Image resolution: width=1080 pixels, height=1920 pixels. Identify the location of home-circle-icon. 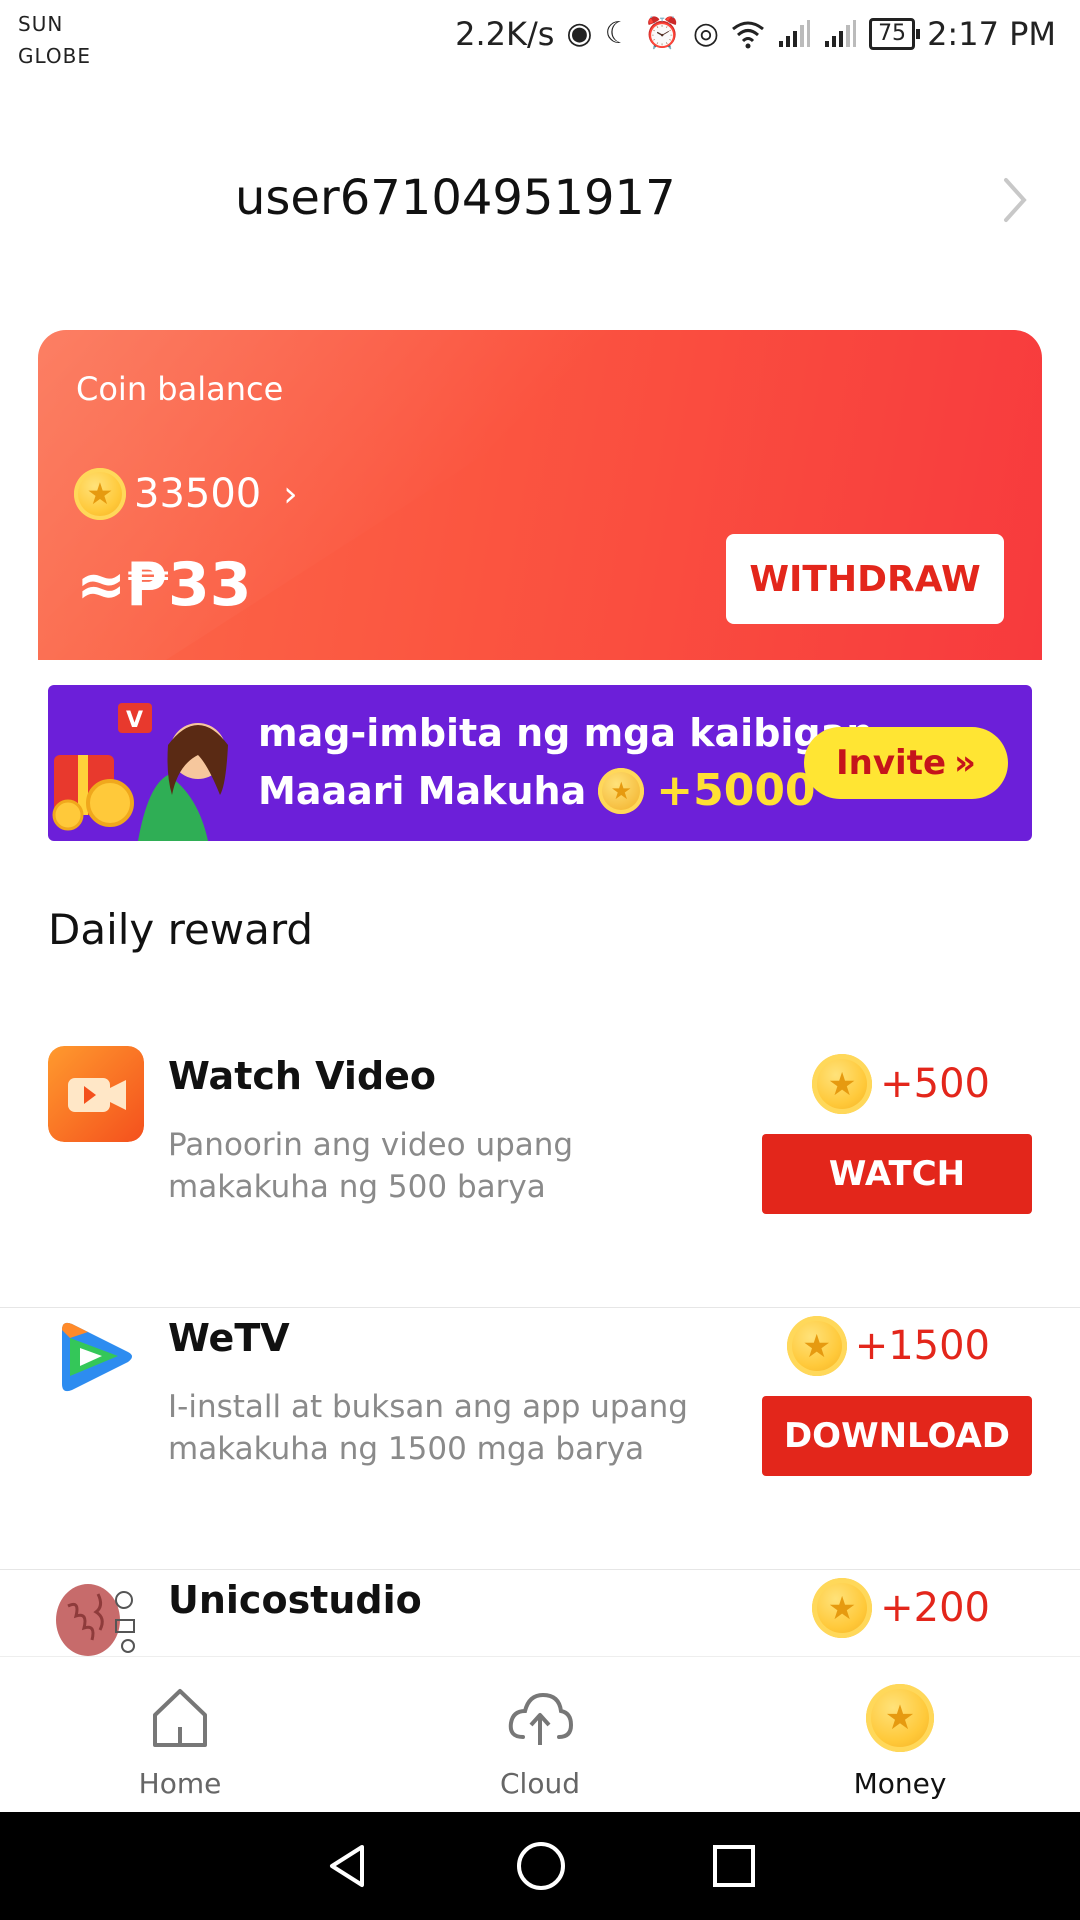
(541, 1866).